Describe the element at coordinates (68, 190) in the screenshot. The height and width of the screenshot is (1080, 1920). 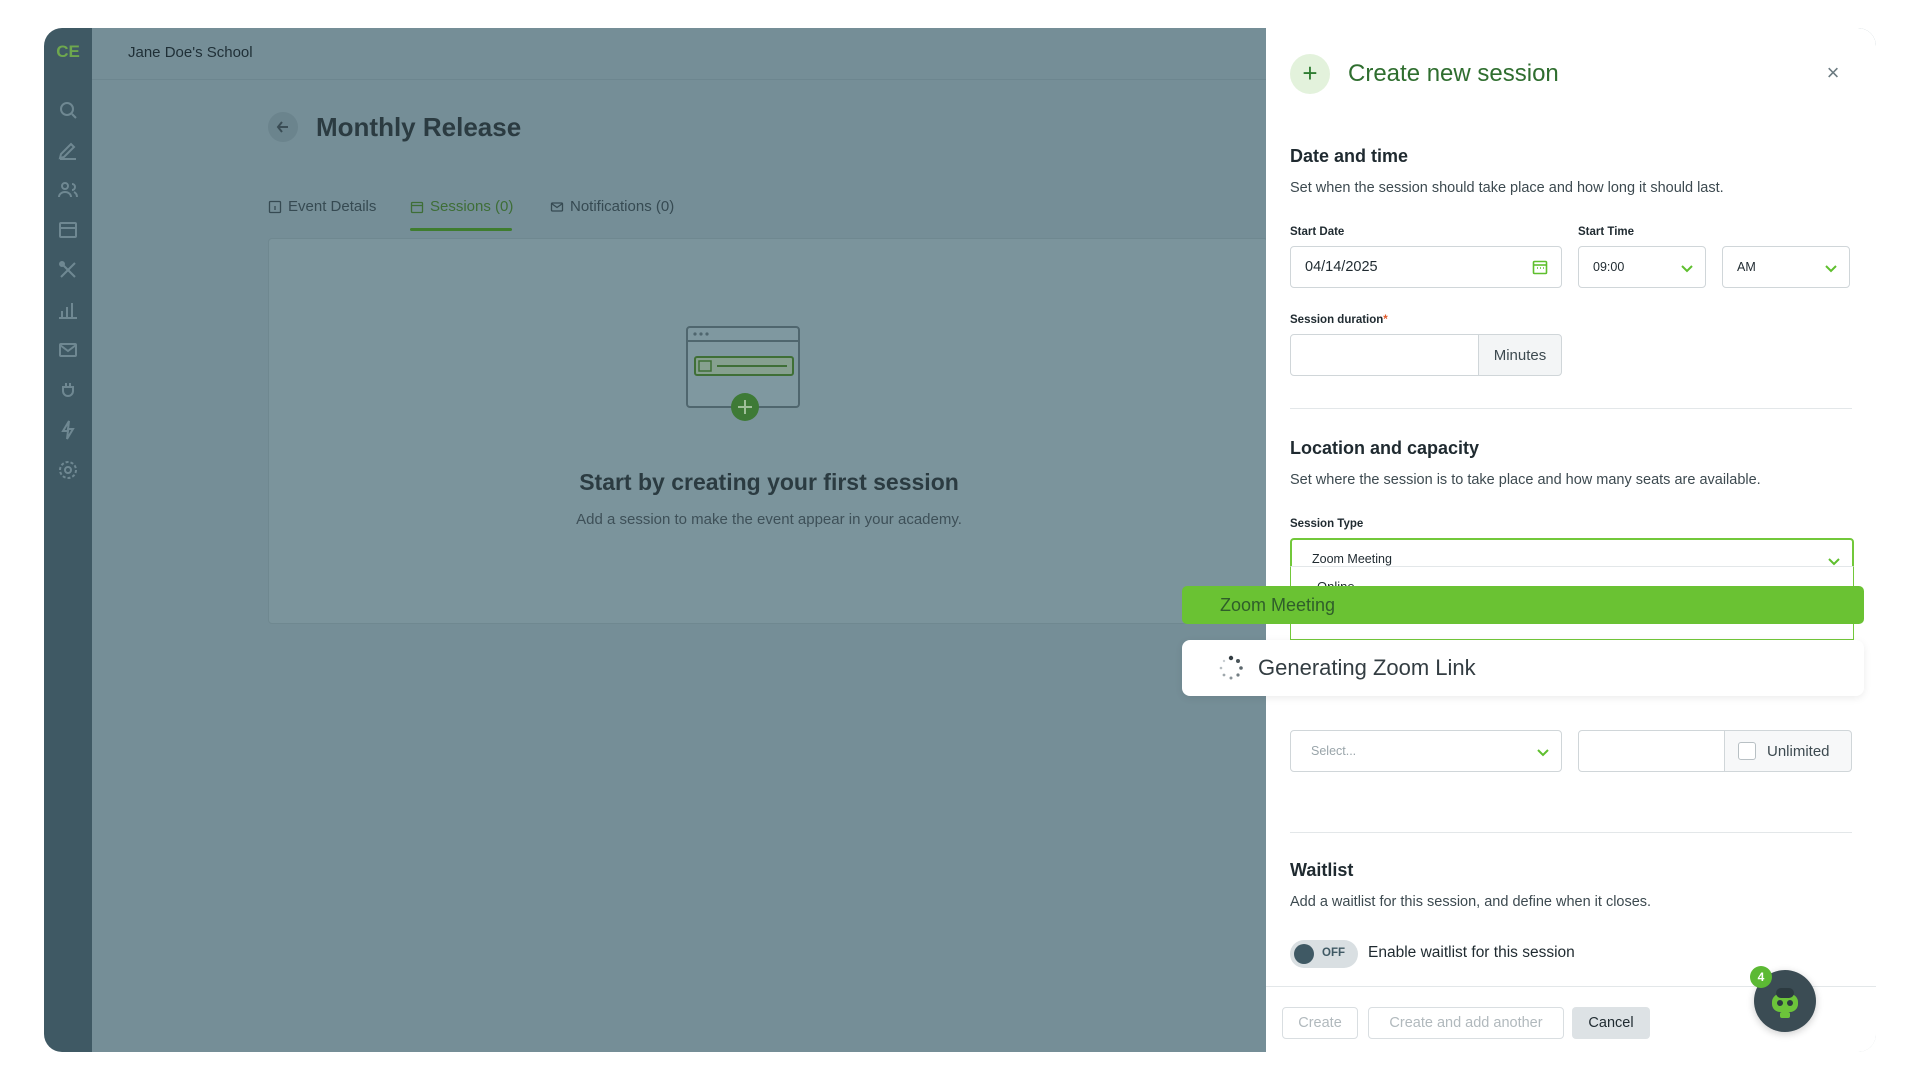
I see `users-icon` at that location.